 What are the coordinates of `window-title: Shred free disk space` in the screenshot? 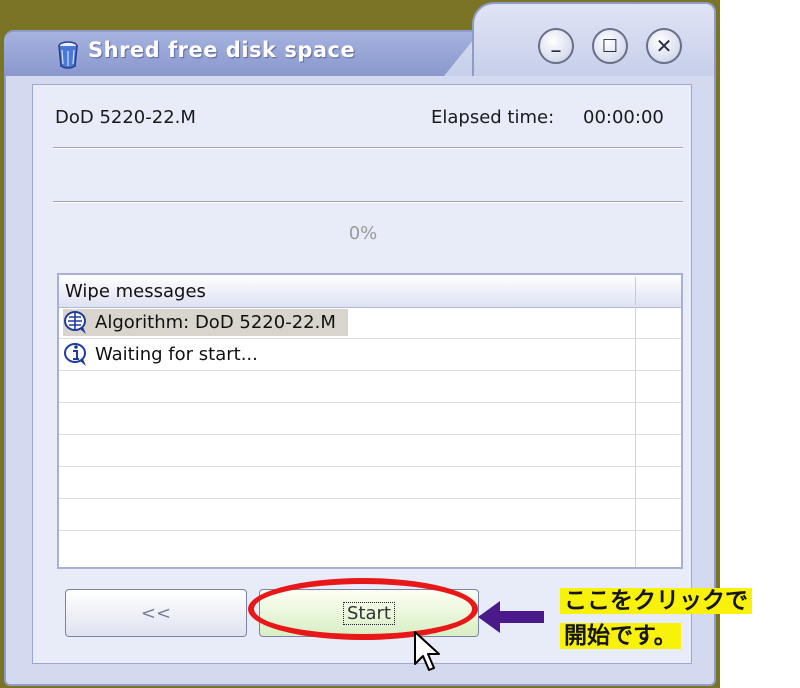 It's located at (222, 50).